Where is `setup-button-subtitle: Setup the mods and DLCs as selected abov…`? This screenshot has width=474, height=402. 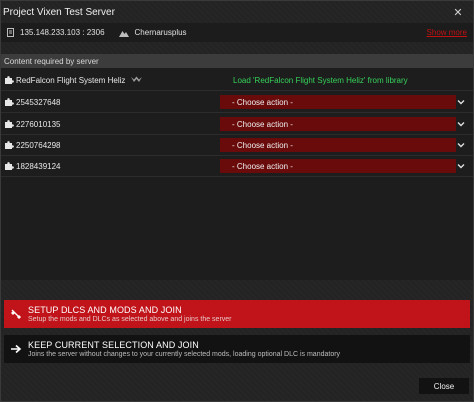
setup-button-subtitle: Setup the mods and DLCs as selected abov… is located at coordinates (130, 319).